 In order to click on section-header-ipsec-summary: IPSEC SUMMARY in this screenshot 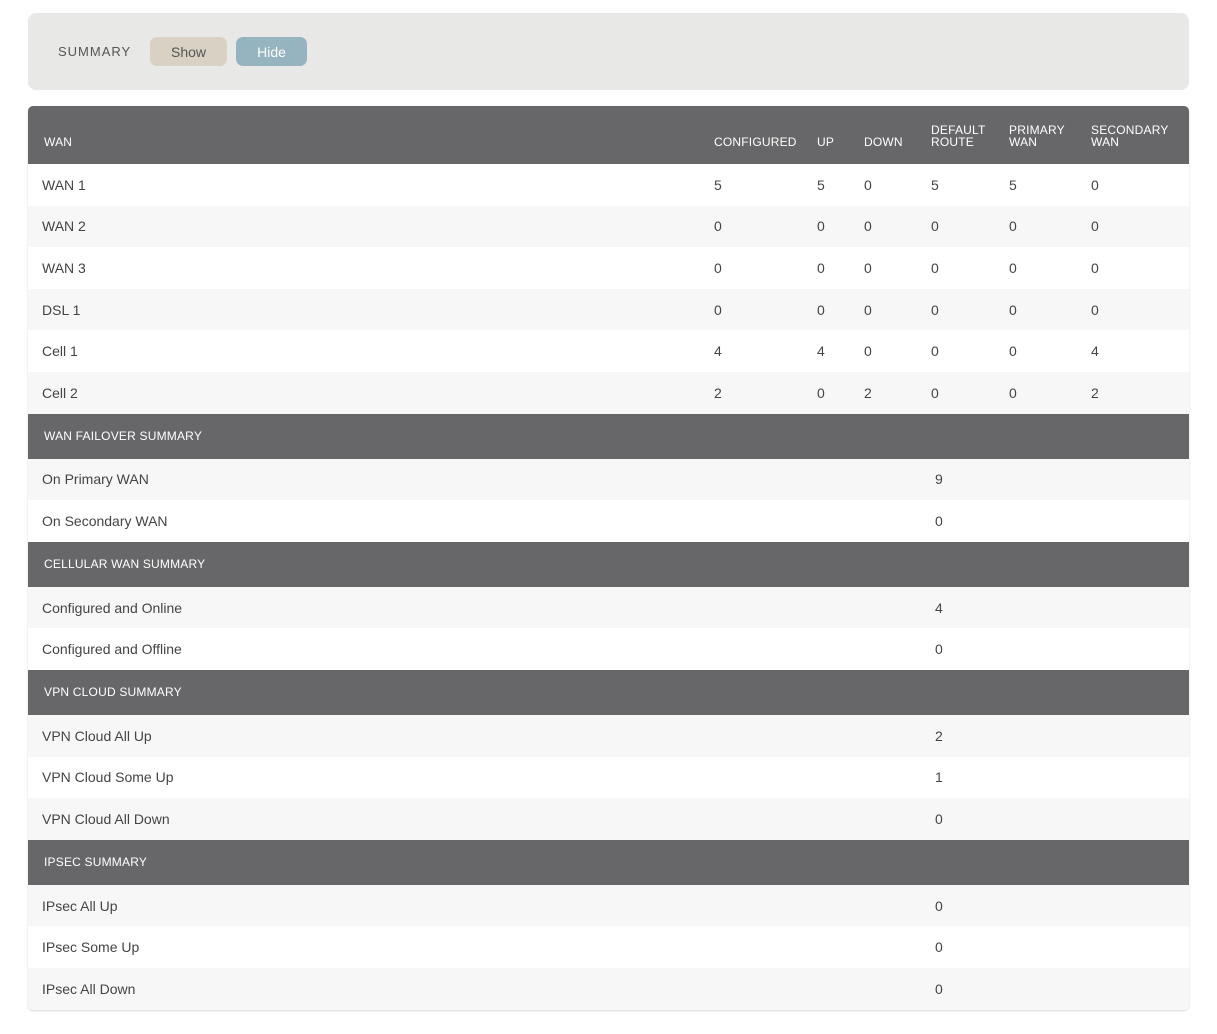, I will do `click(608, 862)`.